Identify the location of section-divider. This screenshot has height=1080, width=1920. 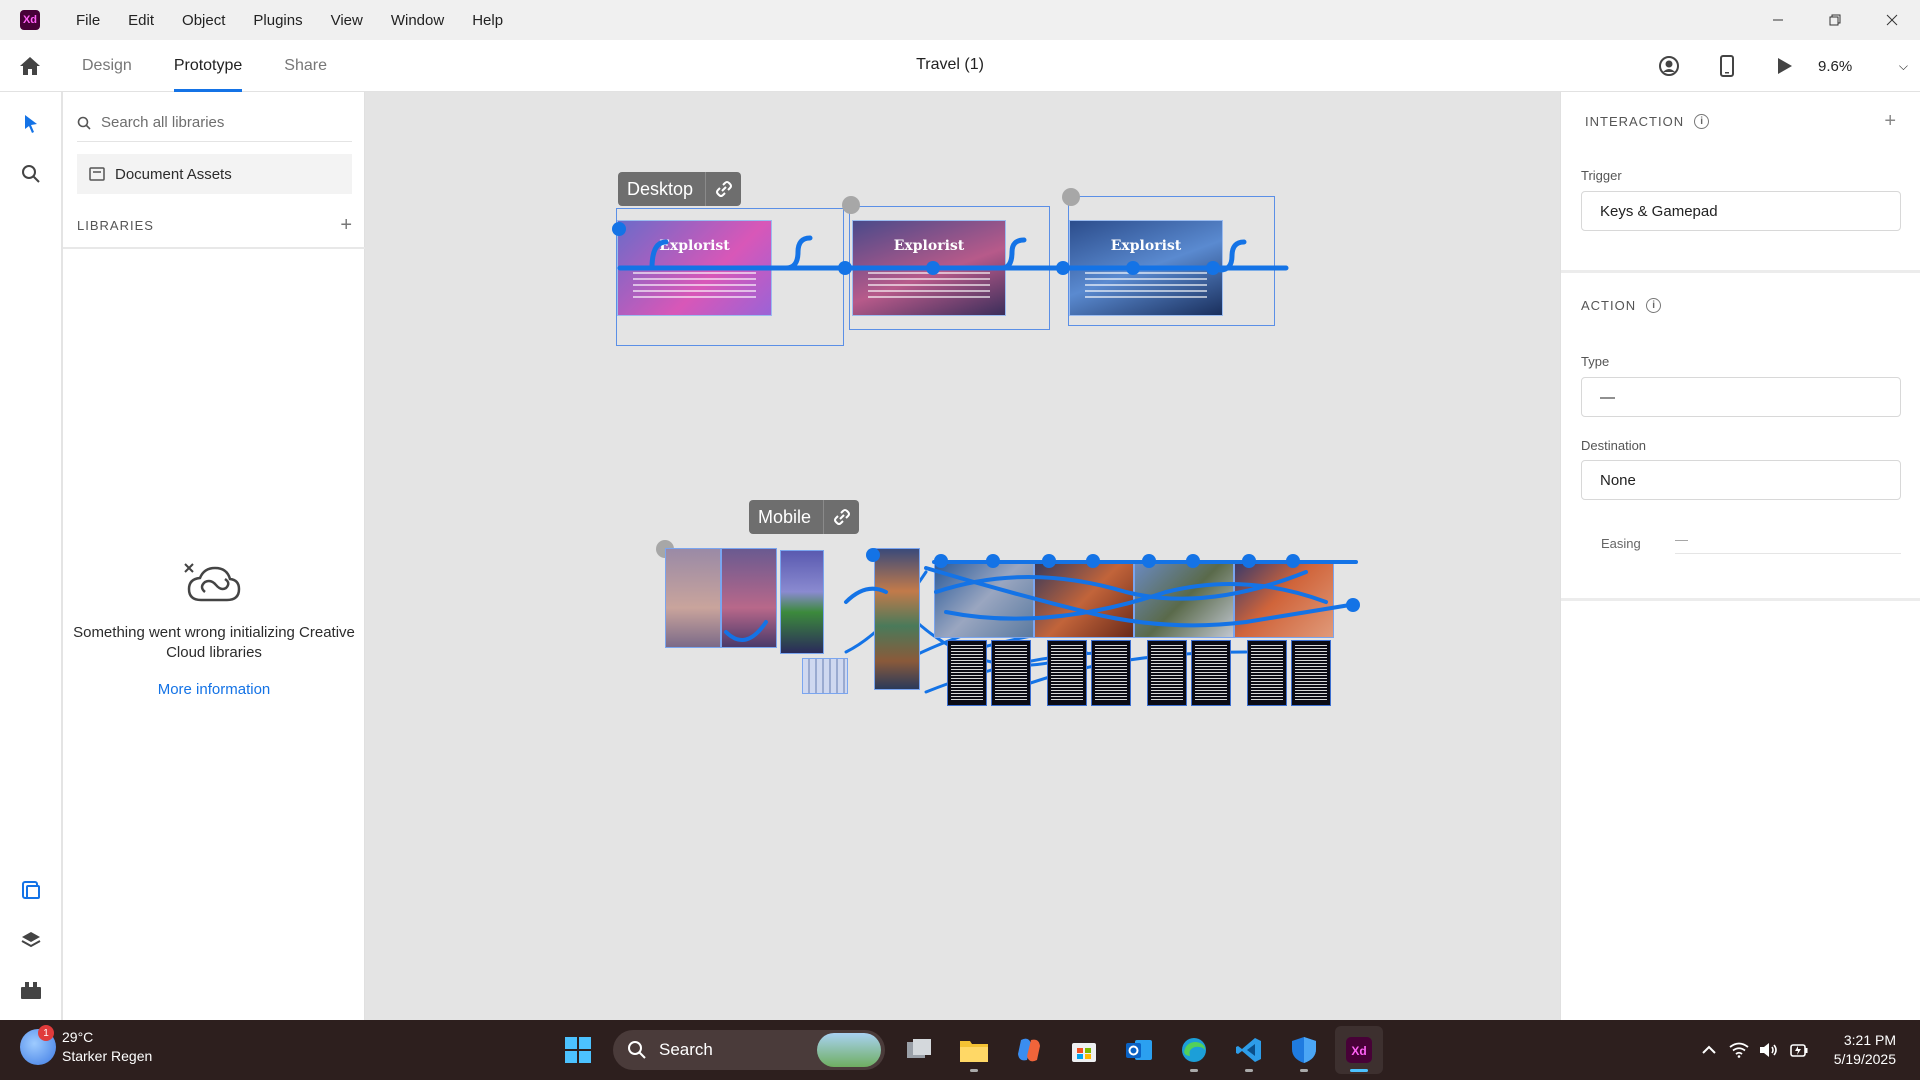
(1740, 599).